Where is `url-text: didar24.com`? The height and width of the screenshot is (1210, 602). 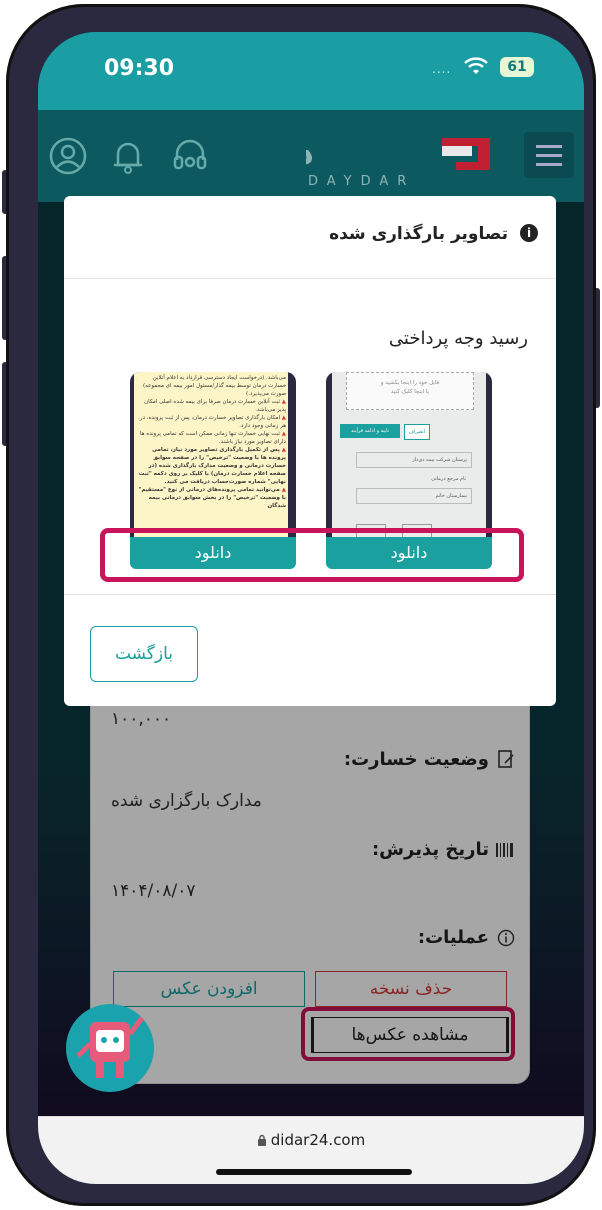 url-text: didar24.com is located at coordinates (318, 1140).